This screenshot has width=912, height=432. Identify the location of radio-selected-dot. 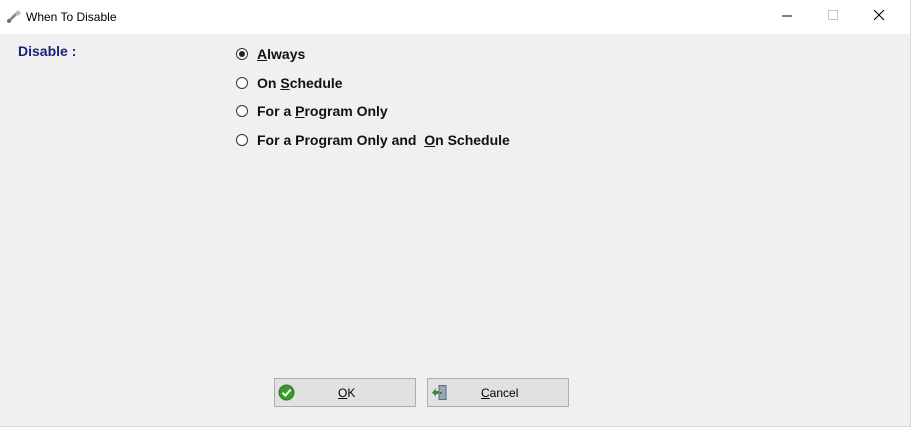
(242, 54).